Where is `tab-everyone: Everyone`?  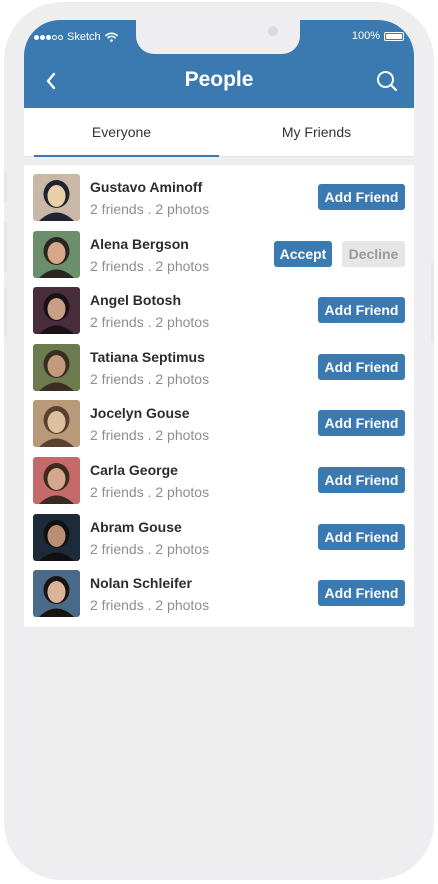 tab-everyone: Everyone is located at coordinates (121, 132).